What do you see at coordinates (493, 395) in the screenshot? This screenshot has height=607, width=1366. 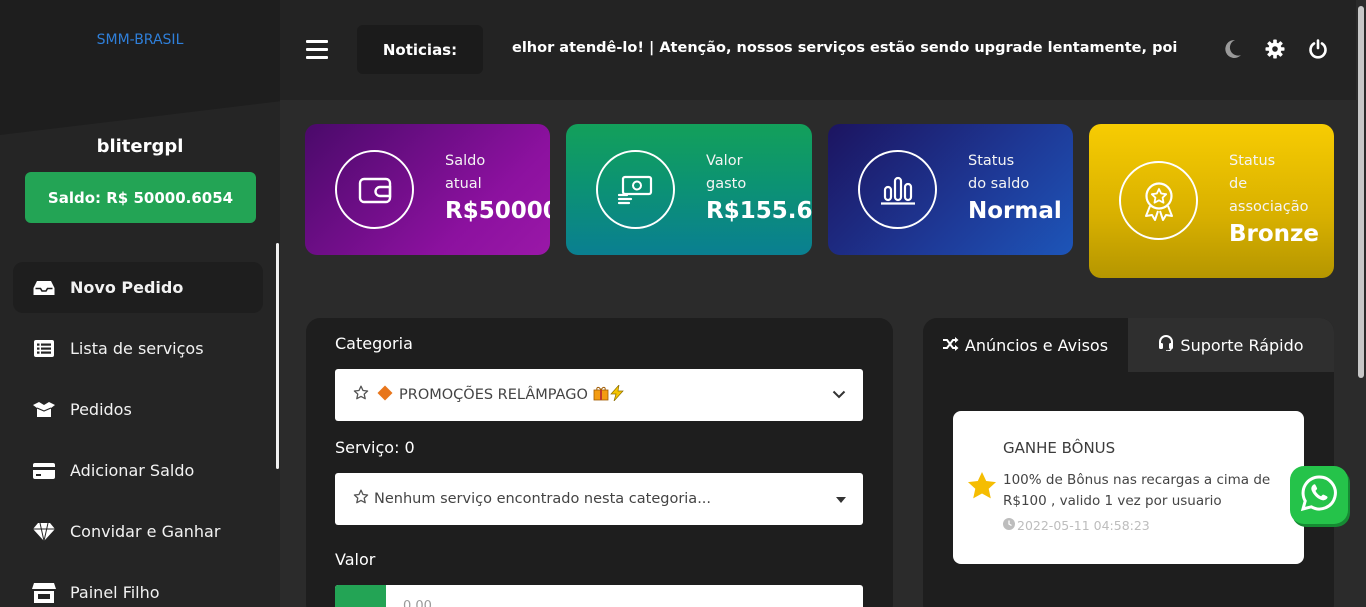 I see `categoria-value: PROMOÇÕES RELÂMPAGO` at bounding box center [493, 395].